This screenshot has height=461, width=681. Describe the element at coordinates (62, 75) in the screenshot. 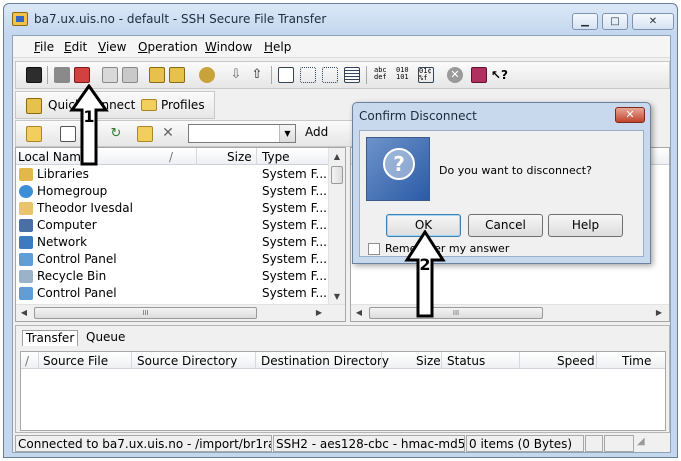

I see `connect-icon` at that location.